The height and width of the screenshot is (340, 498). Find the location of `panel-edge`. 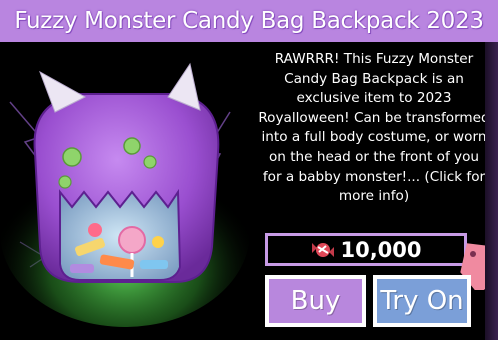

panel-edge is located at coordinates (491, 191).